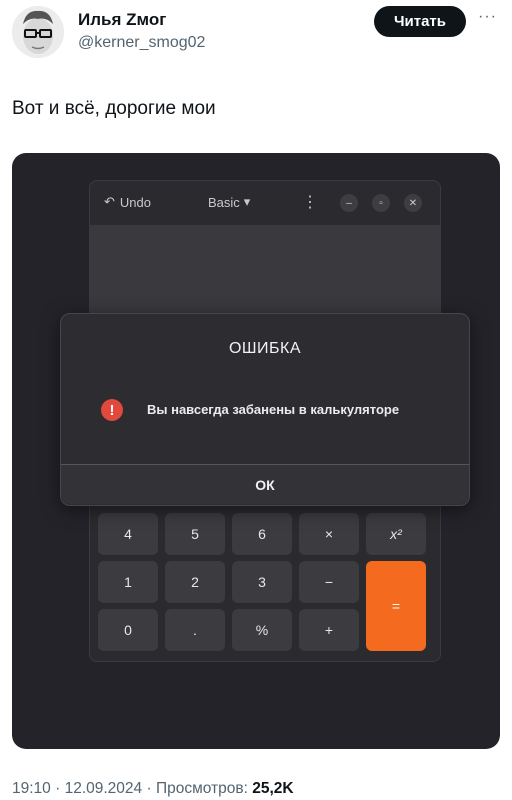 The height and width of the screenshot is (800, 512). What do you see at coordinates (122, 20) in the screenshot?
I see `author-name: Илья Zмог` at bounding box center [122, 20].